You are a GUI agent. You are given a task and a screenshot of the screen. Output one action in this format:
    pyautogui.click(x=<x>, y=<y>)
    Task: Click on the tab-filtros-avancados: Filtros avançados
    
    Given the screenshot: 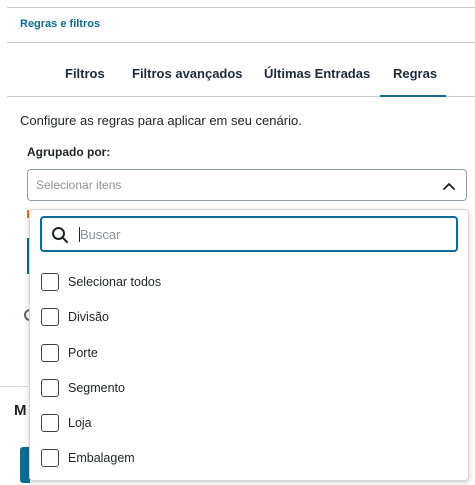 What is the action you would take?
    pyautogui.click(x=187, y=73)
    